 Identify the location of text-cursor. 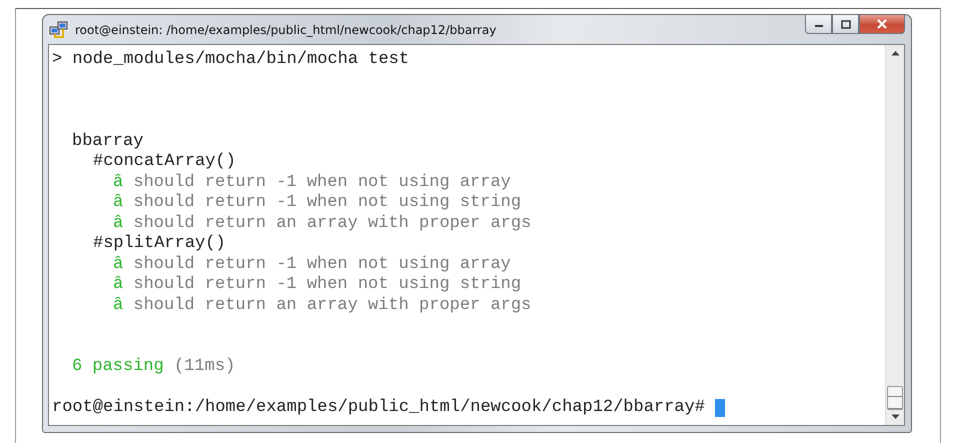
(720, 407).